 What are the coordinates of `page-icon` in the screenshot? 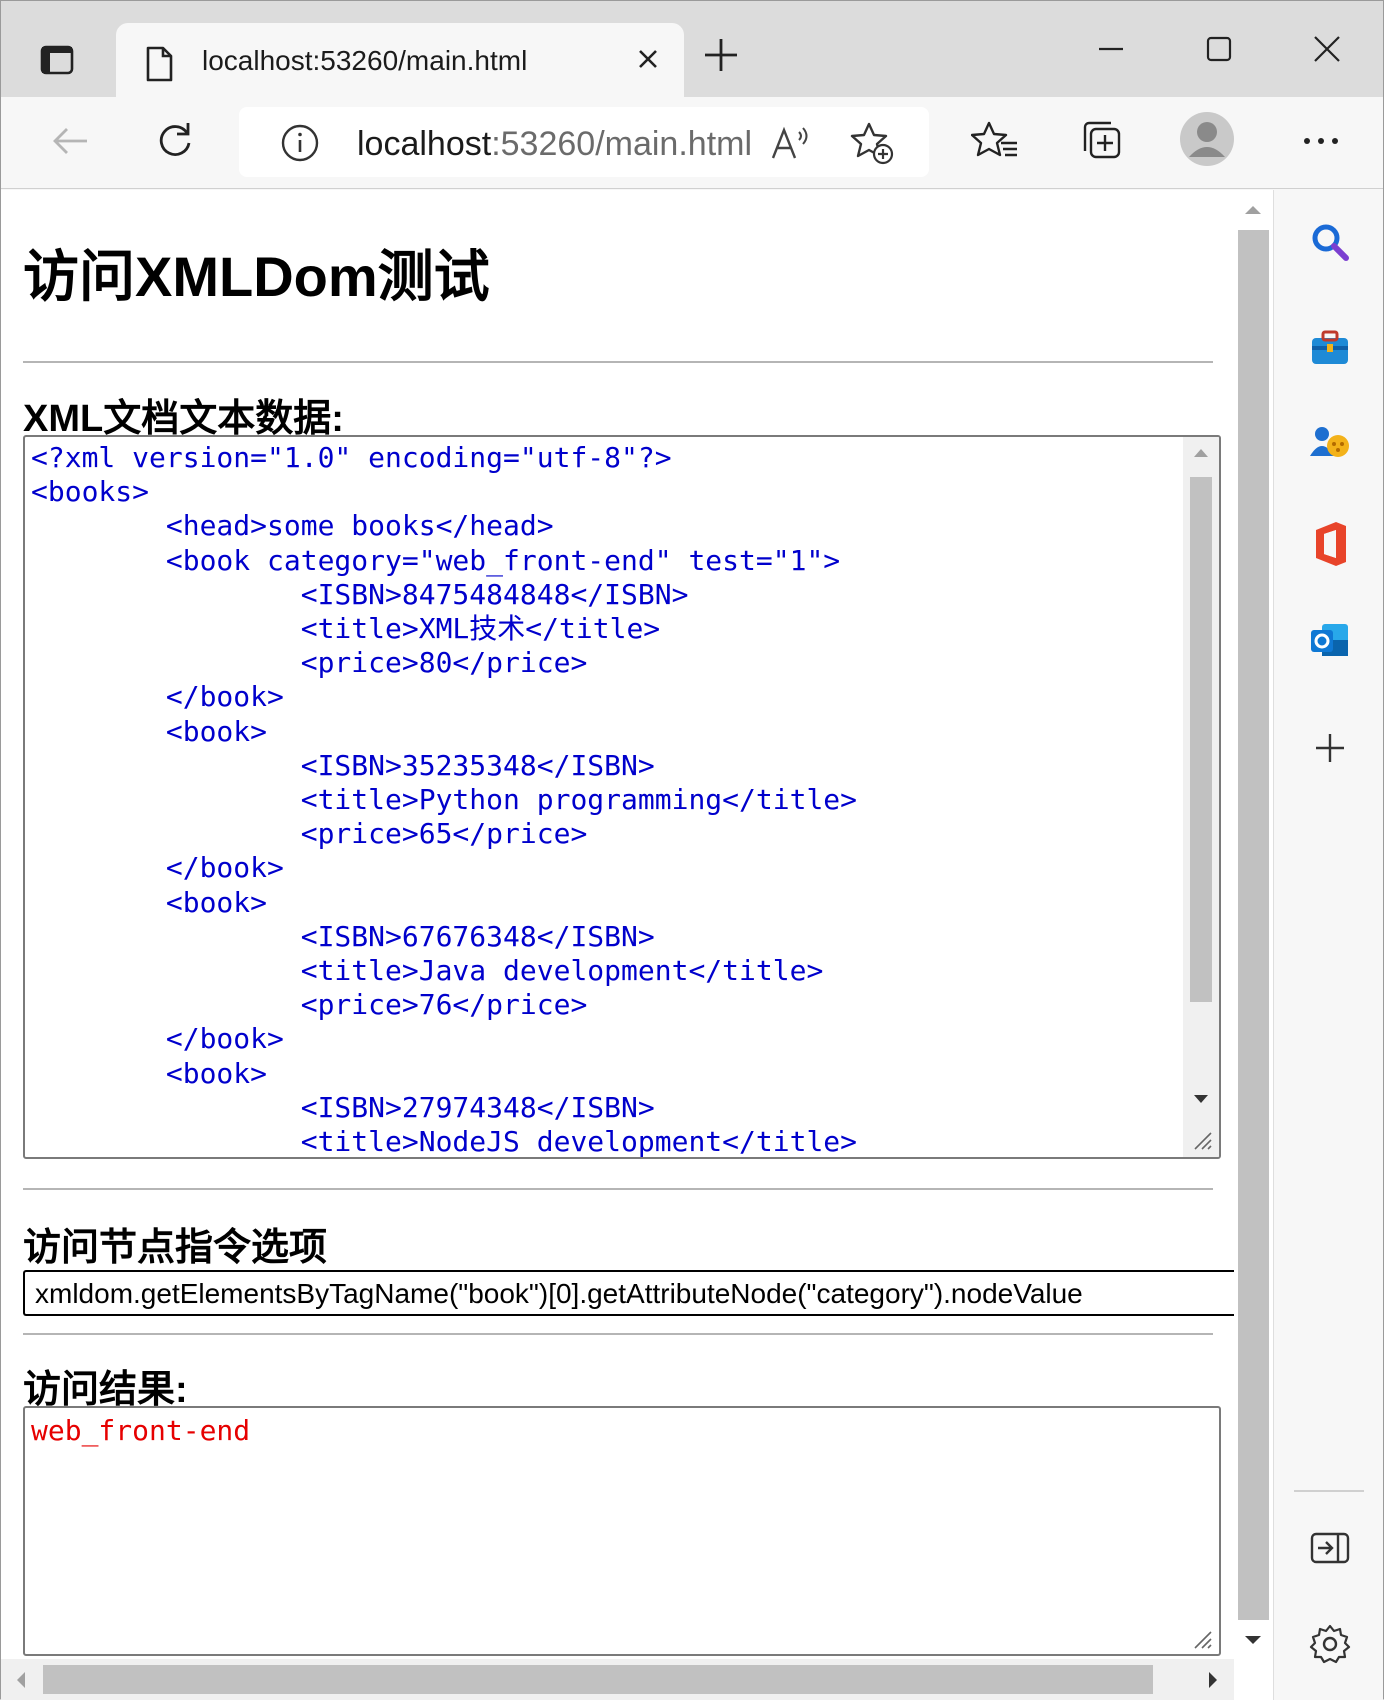 It's located at (159, 66).